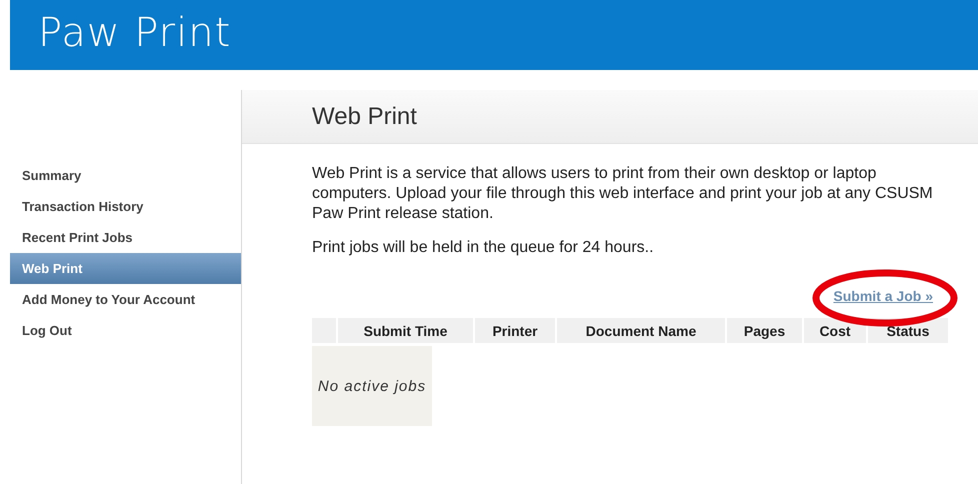 The width and height of the screenshot is (978, 484). I want to click on empty-message: No active jobs, so click(372, 386).